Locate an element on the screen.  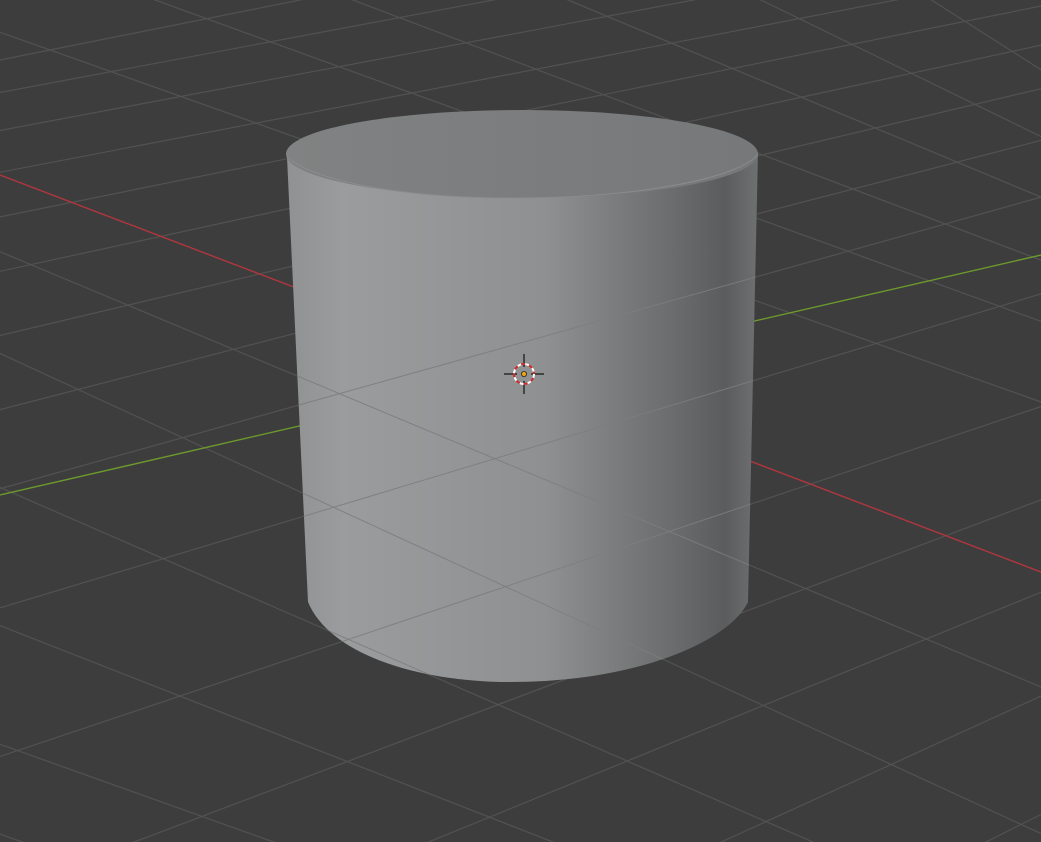
origin-dot-icon is located at coordinates (524, 374).